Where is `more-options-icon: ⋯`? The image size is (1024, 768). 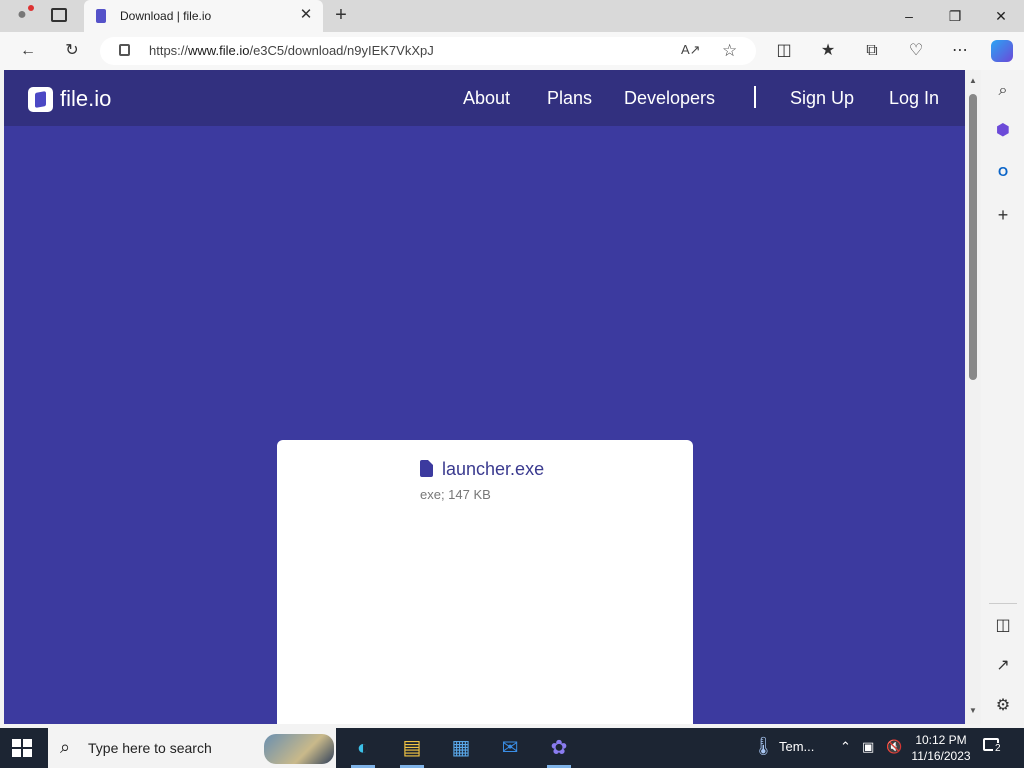 more-options-icon: ⋯ is located at coordinates (960, 51).